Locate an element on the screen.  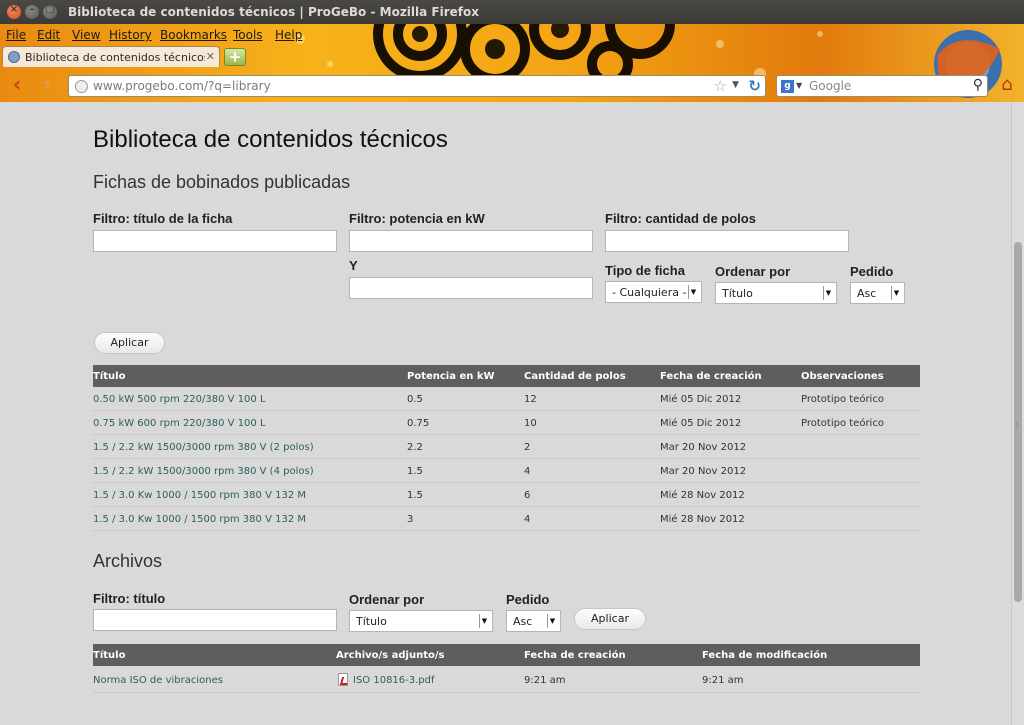
home-icon: ⌂ is located at coordinates (1007, 84).